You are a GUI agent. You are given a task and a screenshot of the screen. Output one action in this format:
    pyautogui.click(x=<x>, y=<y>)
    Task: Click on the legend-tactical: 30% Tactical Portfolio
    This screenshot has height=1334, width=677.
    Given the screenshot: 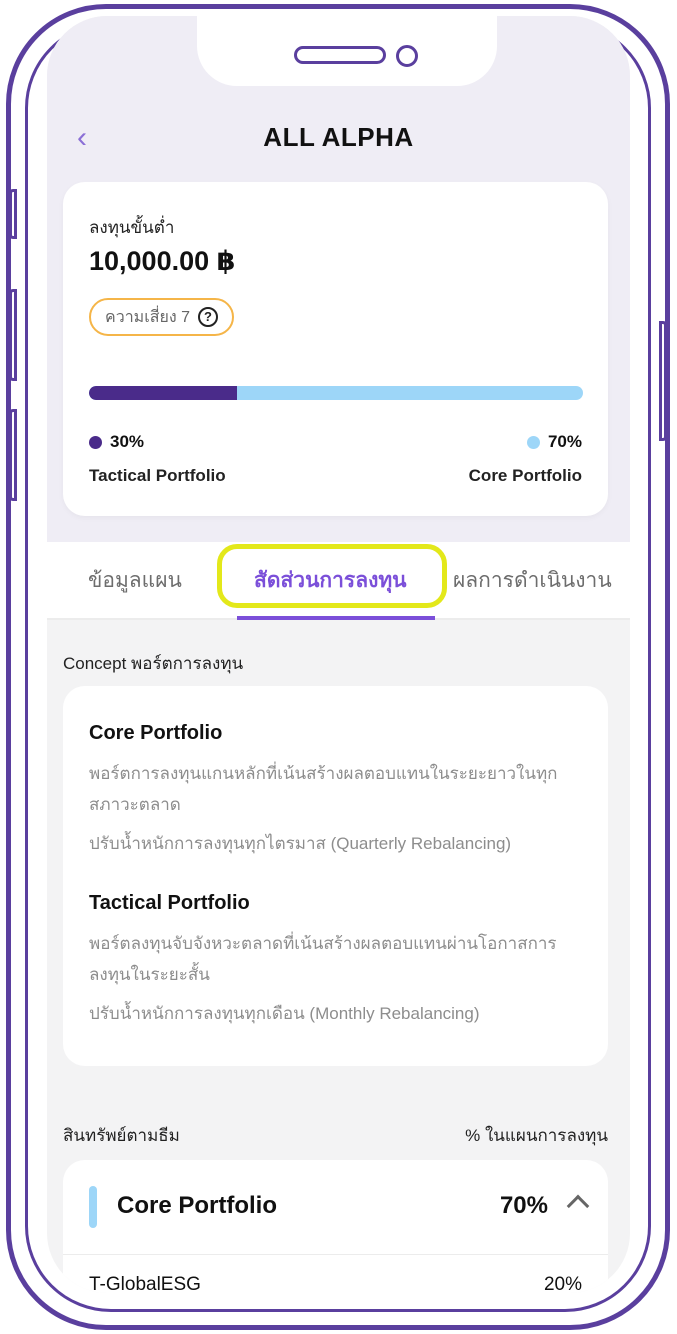 What is the action you would take?
    pyautogui.click(x=157, y=459)
    